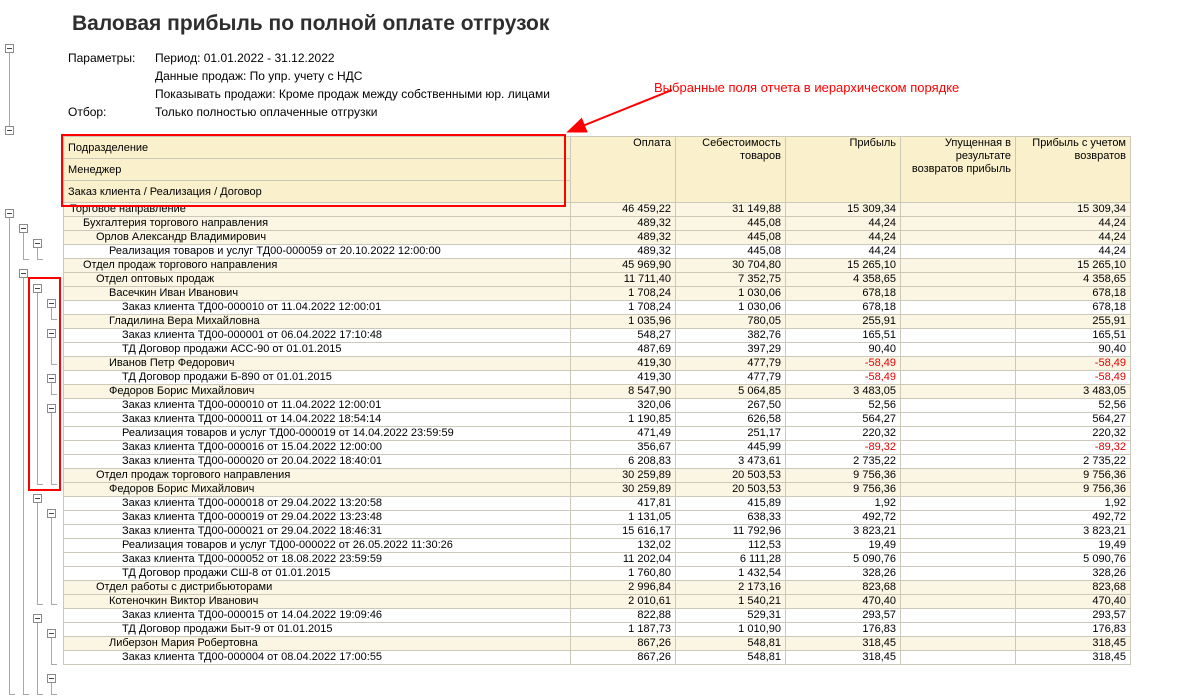 The height and width of the screenshot is (699, 1200). I want to click on col-header-cost: Себестоимость товаров, so click(730, 169).